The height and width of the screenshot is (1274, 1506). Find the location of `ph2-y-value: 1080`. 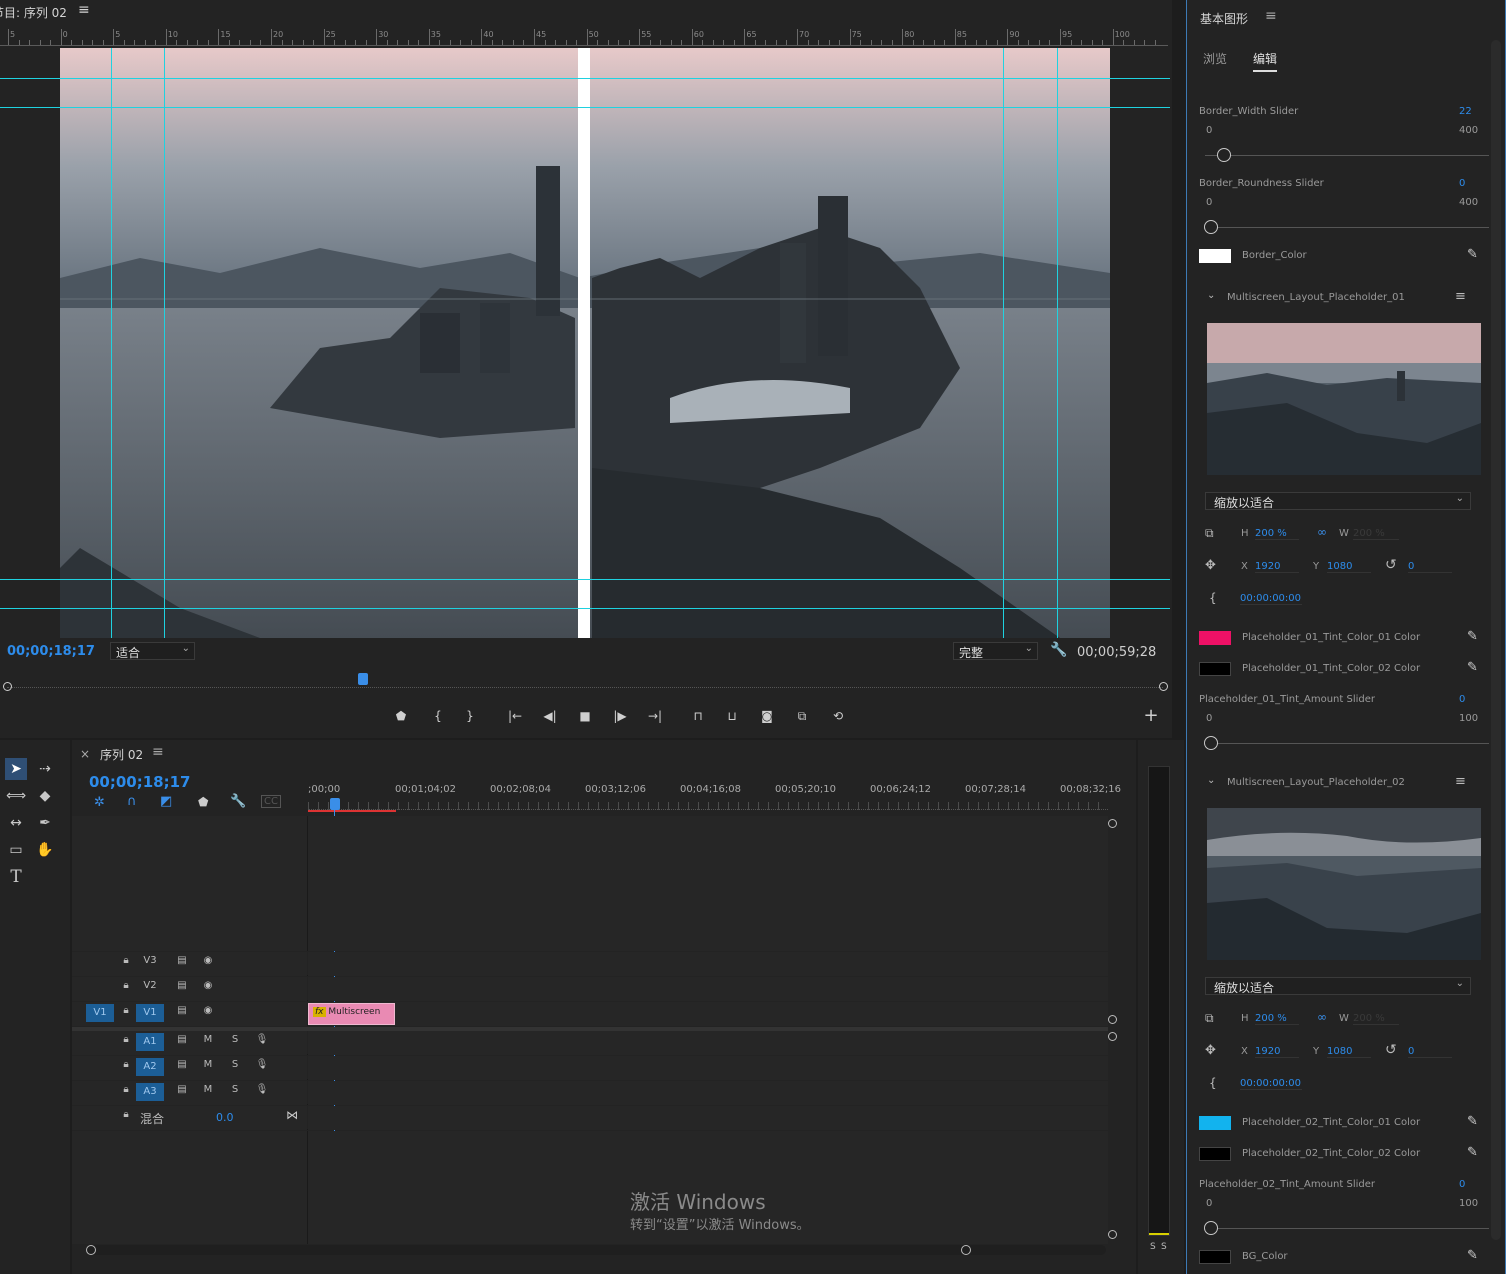

ph2-y-value: 1080 is located at coordinates (1349, 1052).